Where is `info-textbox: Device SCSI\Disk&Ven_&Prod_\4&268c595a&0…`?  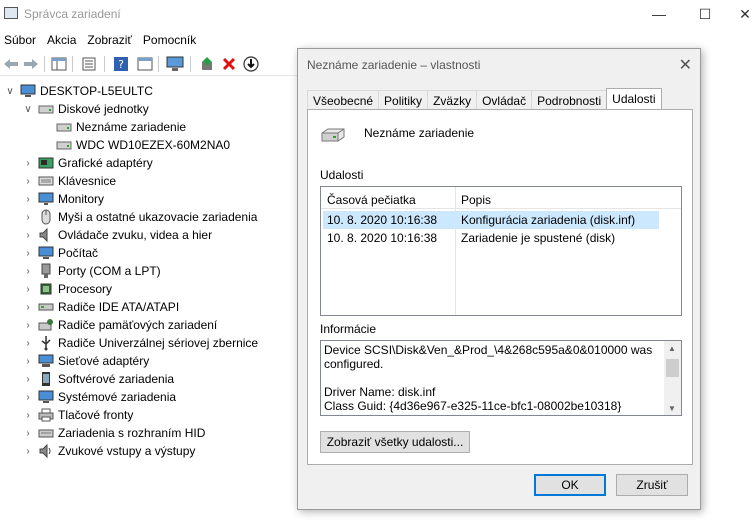 info-textbox: Device SCSI\Disk&Ven_&Prod_\4&268c595a&0… is located at coordinates (501, 378).